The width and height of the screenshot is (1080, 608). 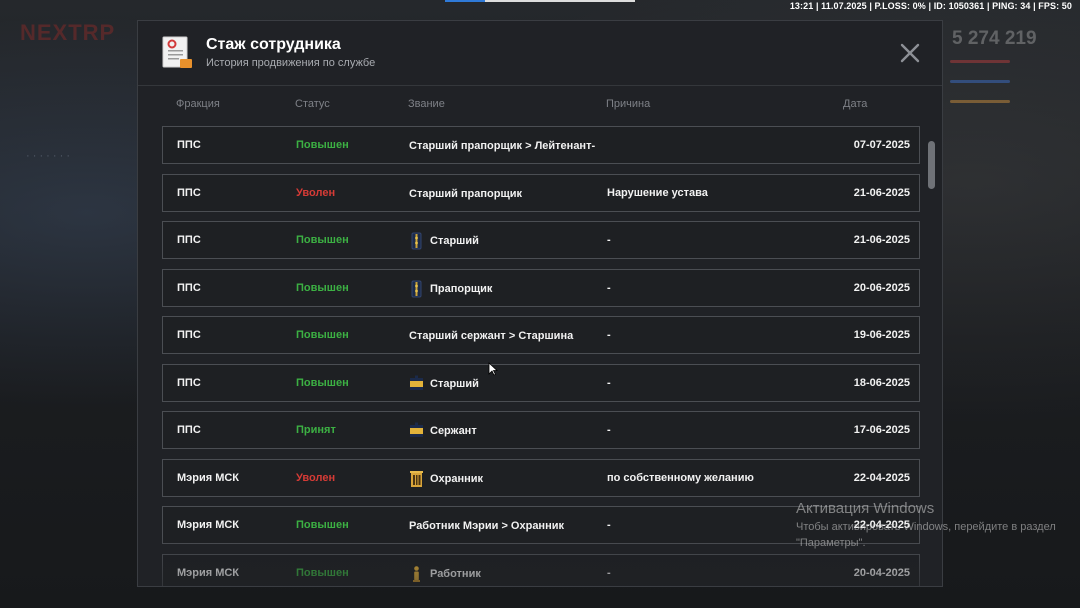 What do you see at coordinates (198, 104) in the screenshot?
I see `column-header-faction: Фракция` at bounding box center [198, 104].